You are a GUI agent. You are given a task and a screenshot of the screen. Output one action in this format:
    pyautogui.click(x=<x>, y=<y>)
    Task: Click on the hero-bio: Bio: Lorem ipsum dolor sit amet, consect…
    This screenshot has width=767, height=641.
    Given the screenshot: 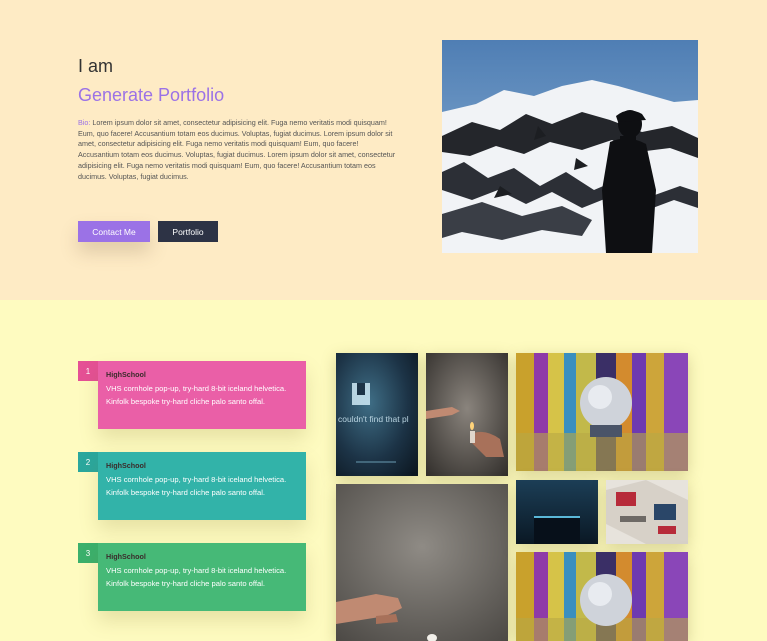 What is the action you would take?
    pyautogui.click(x=238, y=150)
    